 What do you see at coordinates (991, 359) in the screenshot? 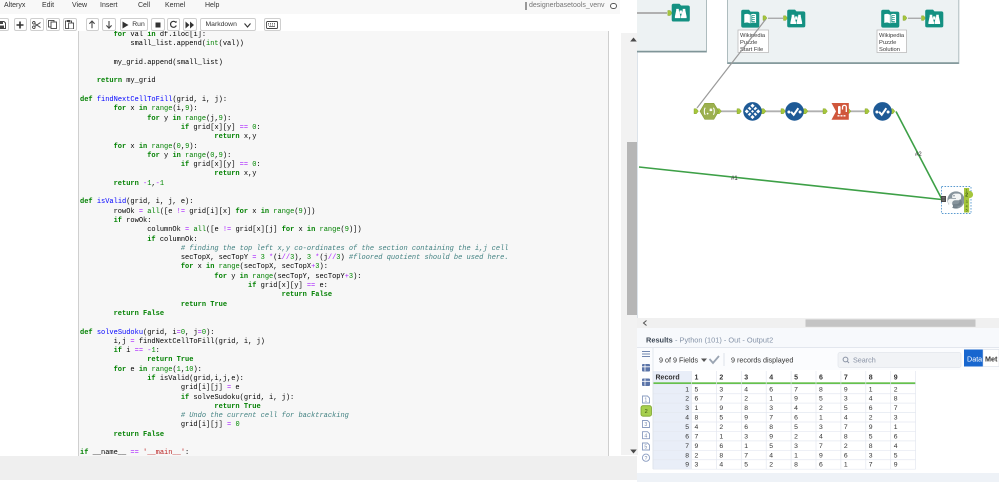
I see `svg-text: Met` at bounding box center [991, 359].